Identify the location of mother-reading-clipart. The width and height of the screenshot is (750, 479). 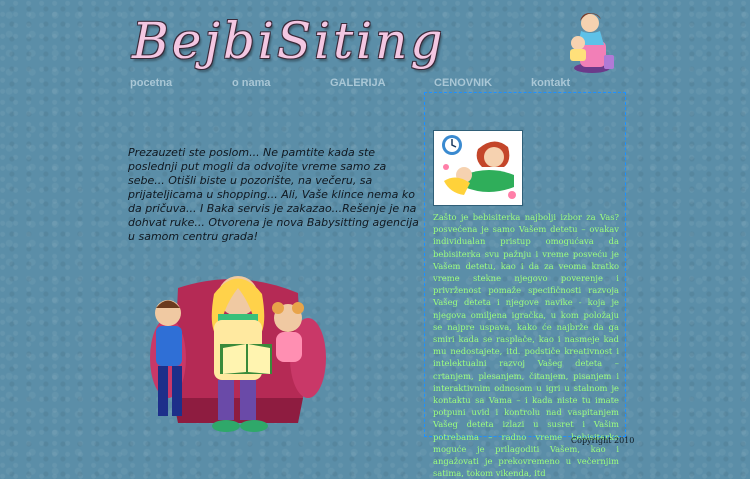
(238, 354).